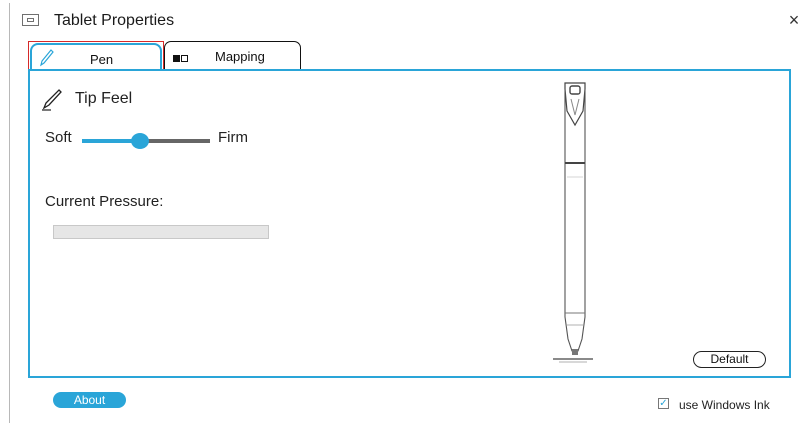  Describe the element at coordinates (89, 400) in the screenshot. I see `about-button: About` at that location.